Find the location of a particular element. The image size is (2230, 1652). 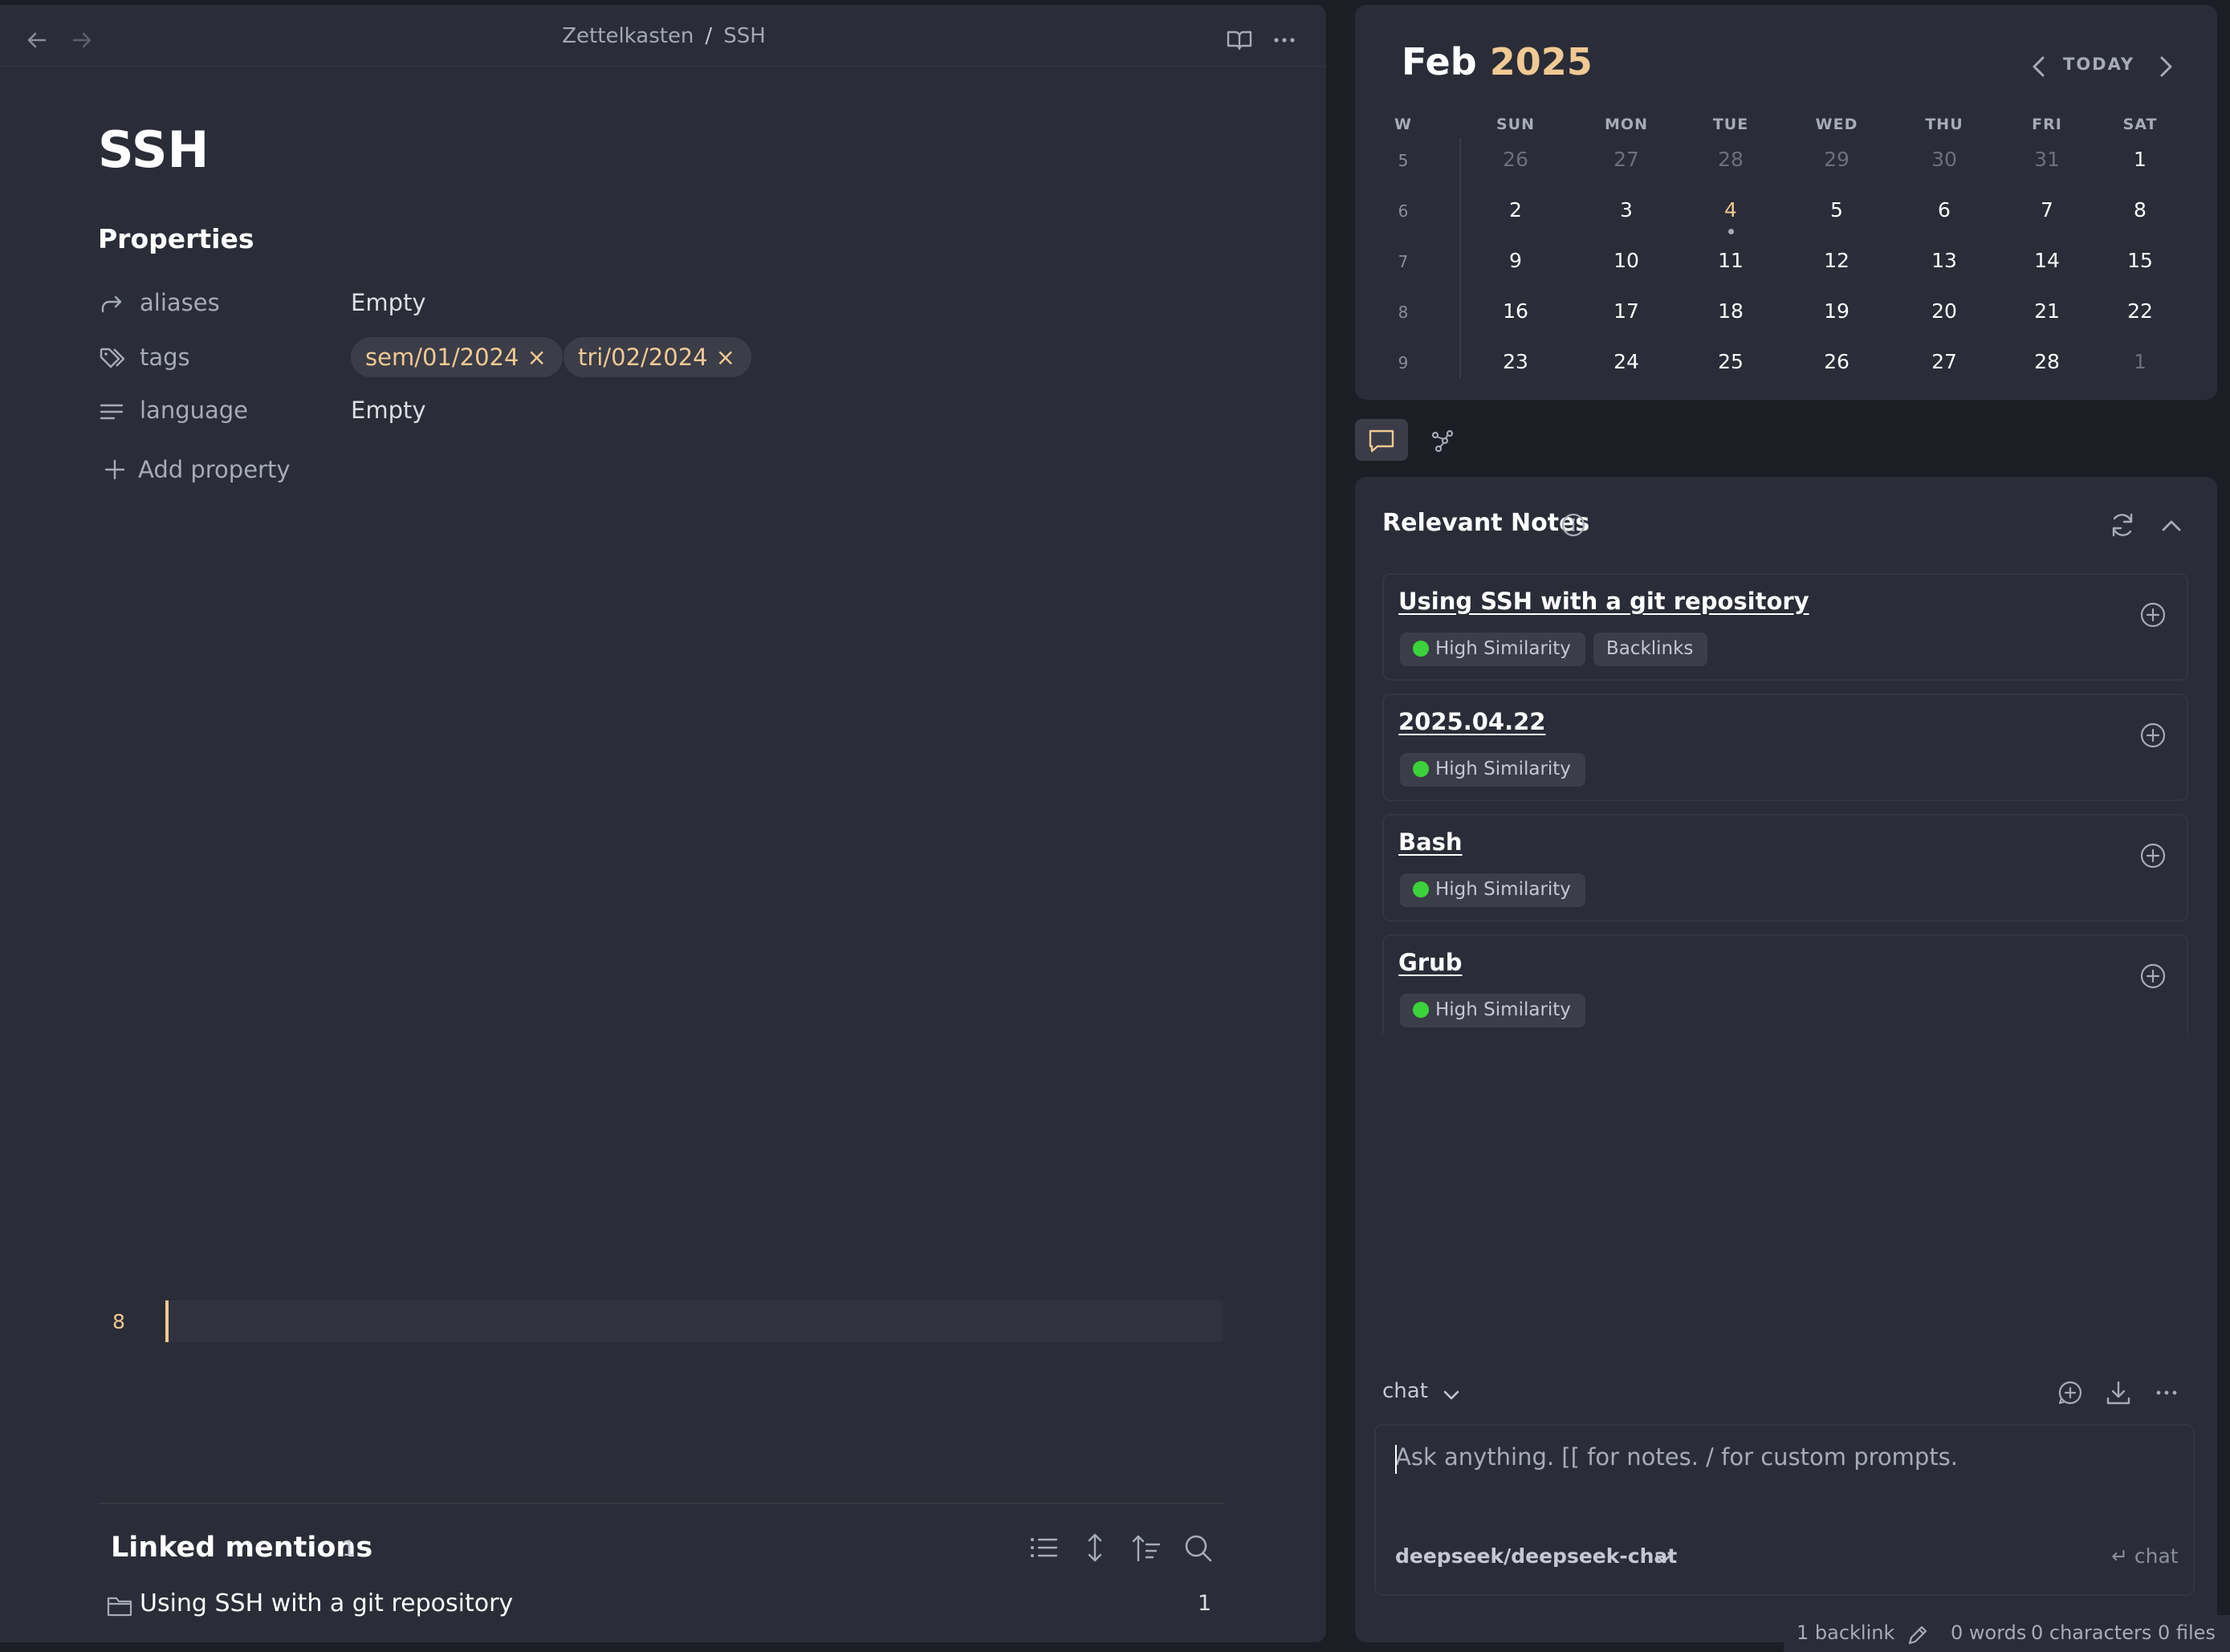

relevant-note-link: Bash is located at coordinates (1430, 842).